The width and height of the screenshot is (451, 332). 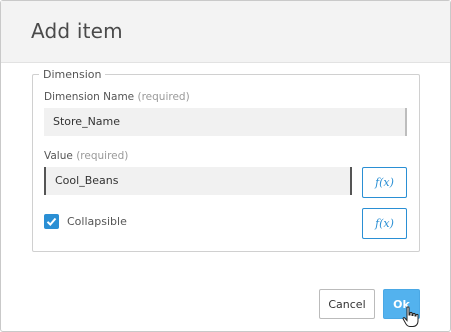 What do you see at coordinates (347, 304) in the screenshot?
I see `cancel-button: Cancel` at bounding box center [347, 304].